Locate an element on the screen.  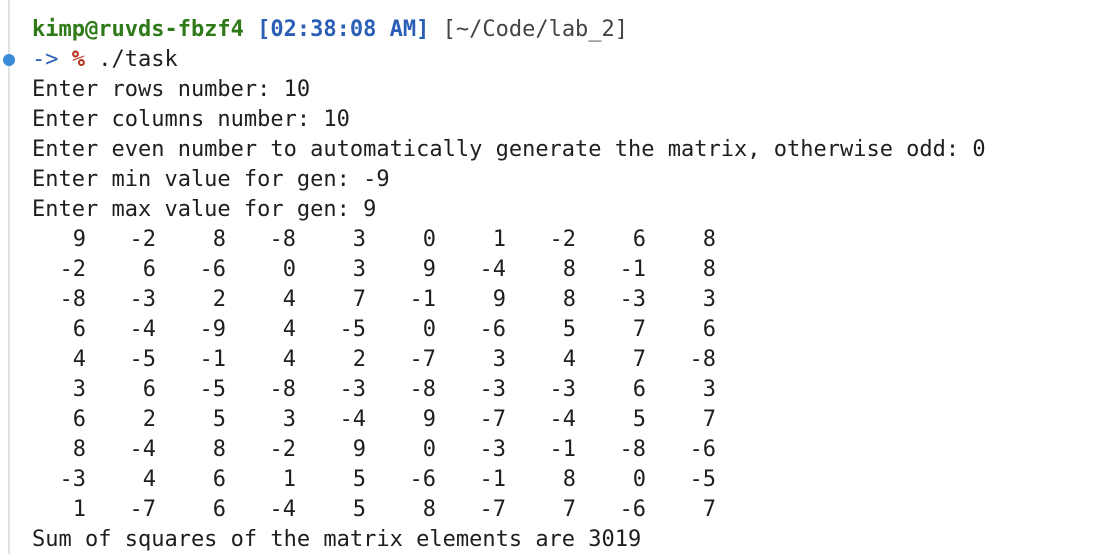
output-line: Enter min value for gen: -9 is located at coordinates (211, 179).